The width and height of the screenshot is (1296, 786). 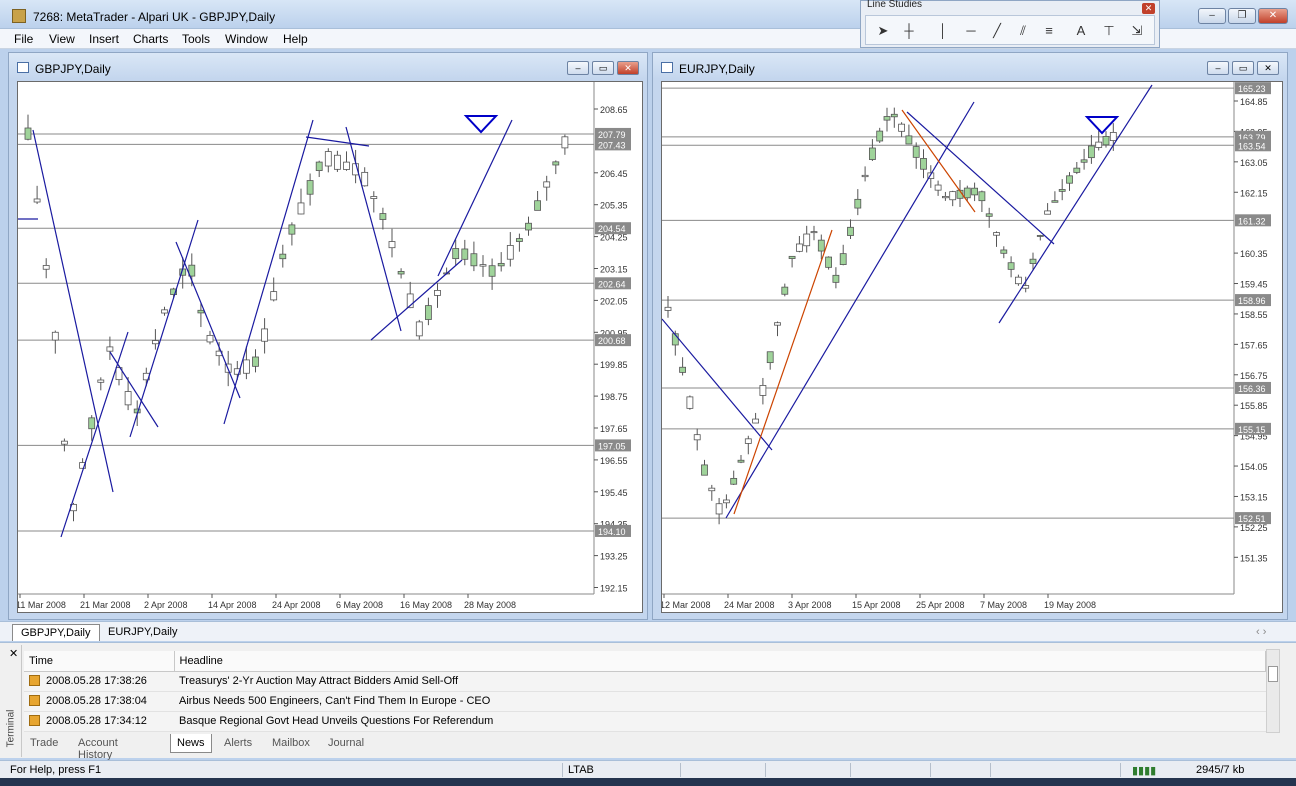 What do you see at coordinates (614, 429) in the screenshot?
I see `price-tick-label: 197.65` at bounding box center [614, 429].